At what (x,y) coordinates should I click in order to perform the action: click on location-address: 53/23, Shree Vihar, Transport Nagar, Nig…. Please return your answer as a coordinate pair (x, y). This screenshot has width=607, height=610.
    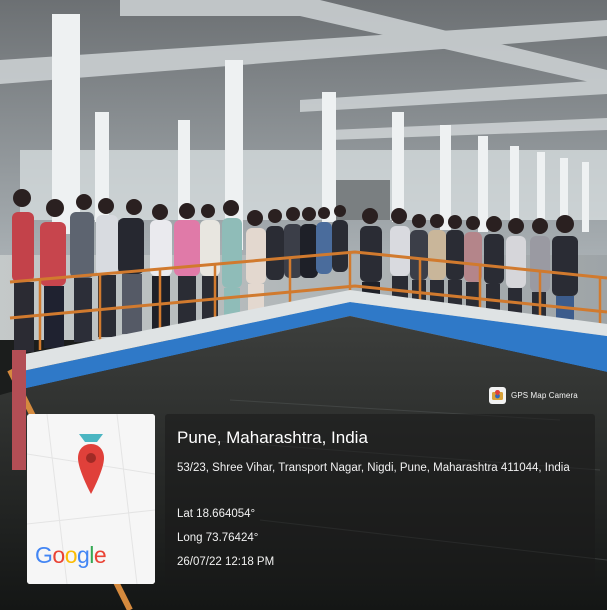
    Looking at the image, I should click on (373, 468).